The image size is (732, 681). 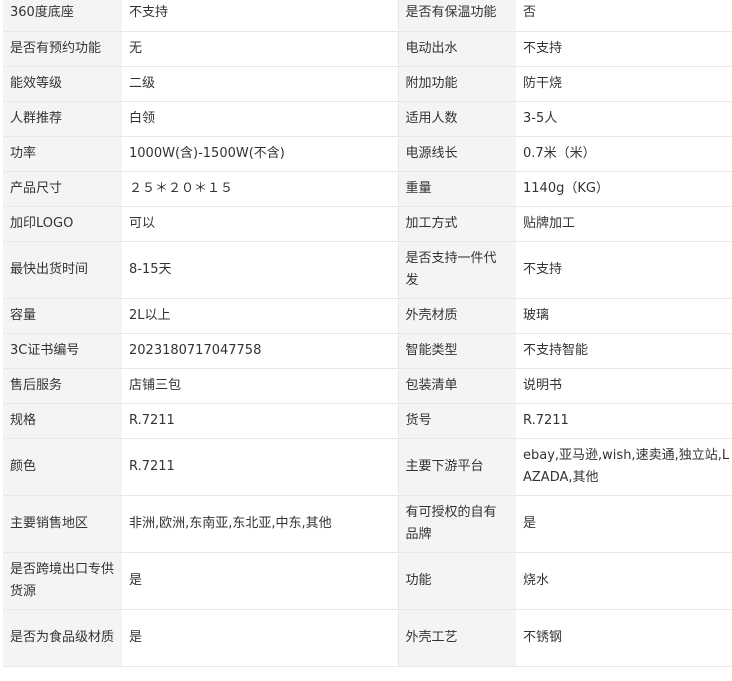 I want to click on attribute-name-cell: 货号, so click(x=457, y=421).